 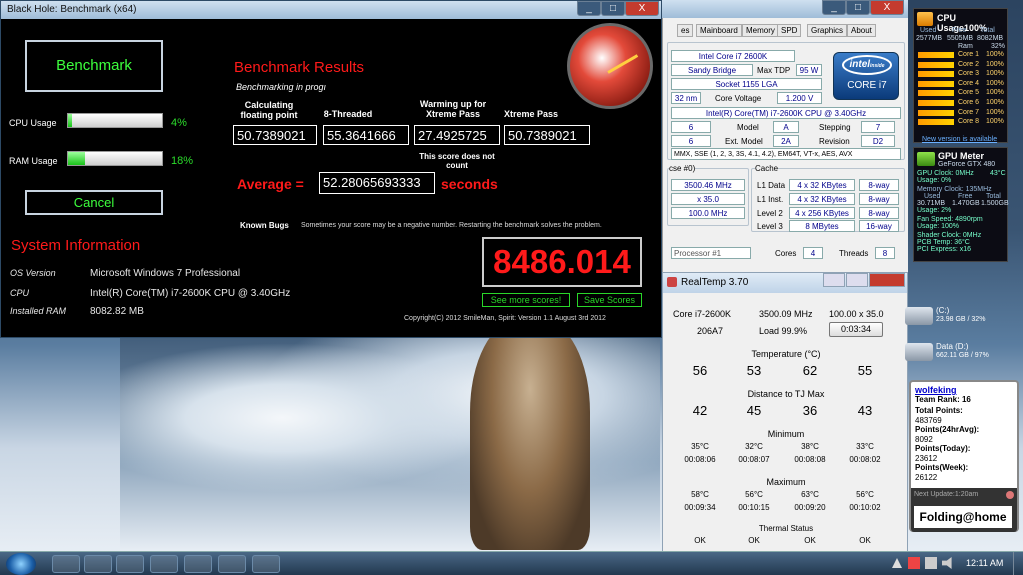 I want to click on app-taskbar-icon, so click(x=232, y=564).